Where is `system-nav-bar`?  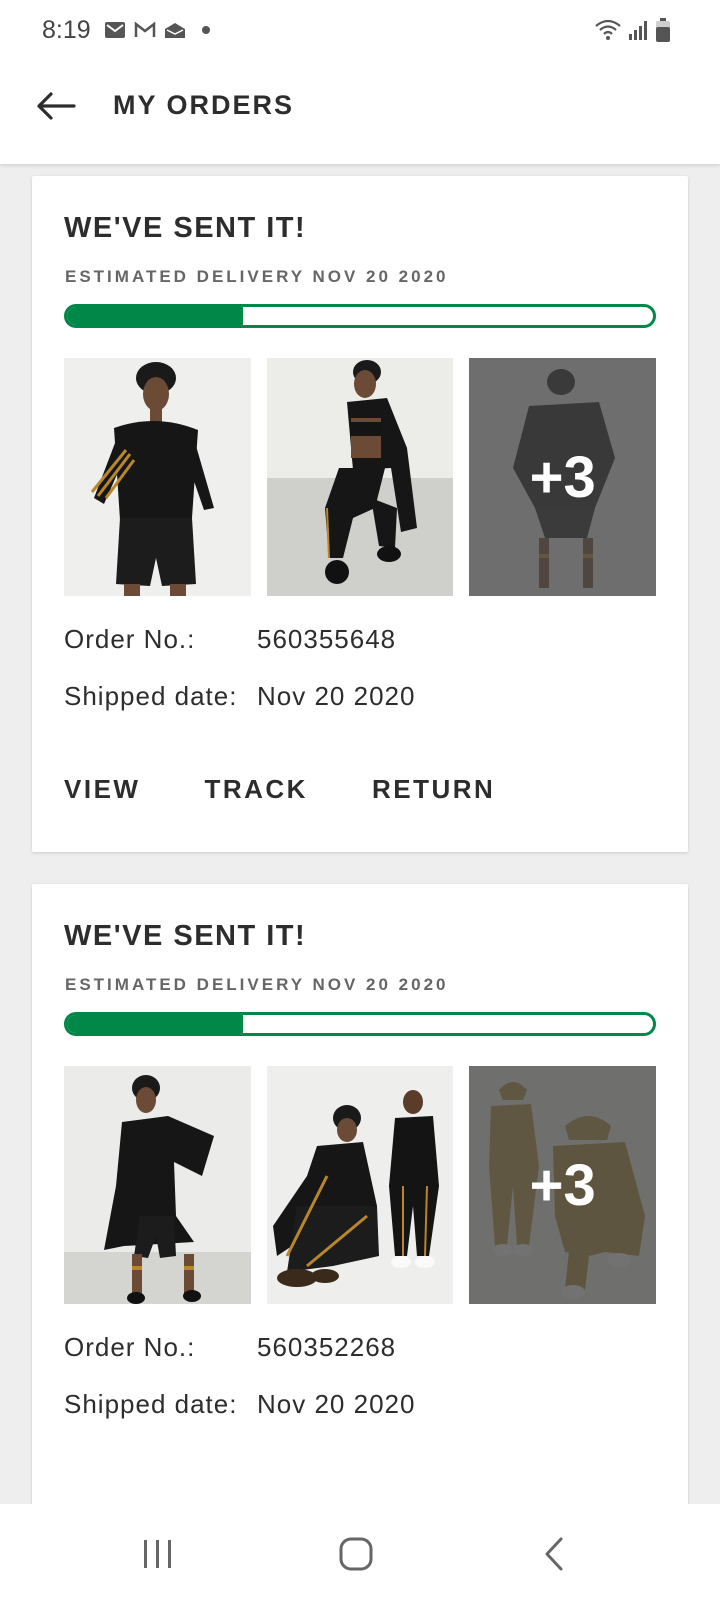 system-nav-bar is located at coordinates (360, 1552).